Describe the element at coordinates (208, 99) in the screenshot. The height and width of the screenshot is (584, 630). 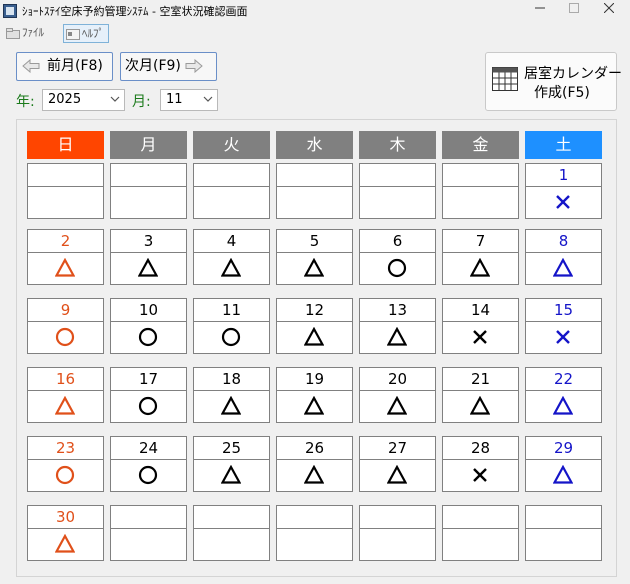
I see `chevron-down-icon` at that location.